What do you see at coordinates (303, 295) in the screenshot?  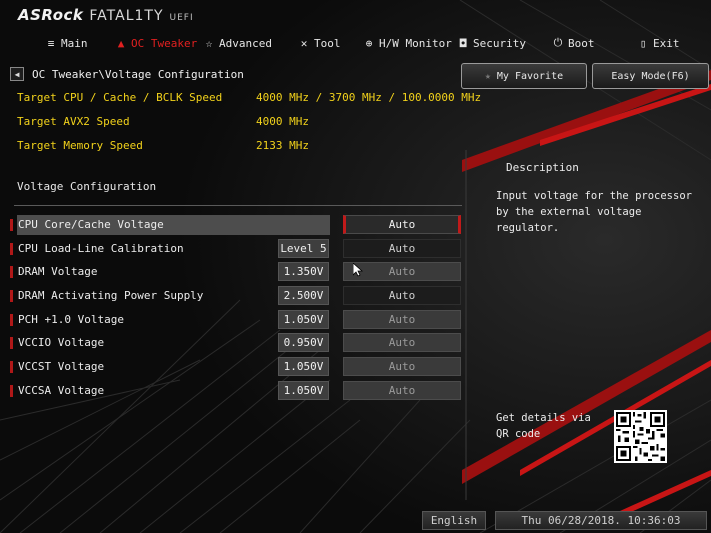 I see `voltage-current-value: 2.500V` at bounding box center [303, 295].